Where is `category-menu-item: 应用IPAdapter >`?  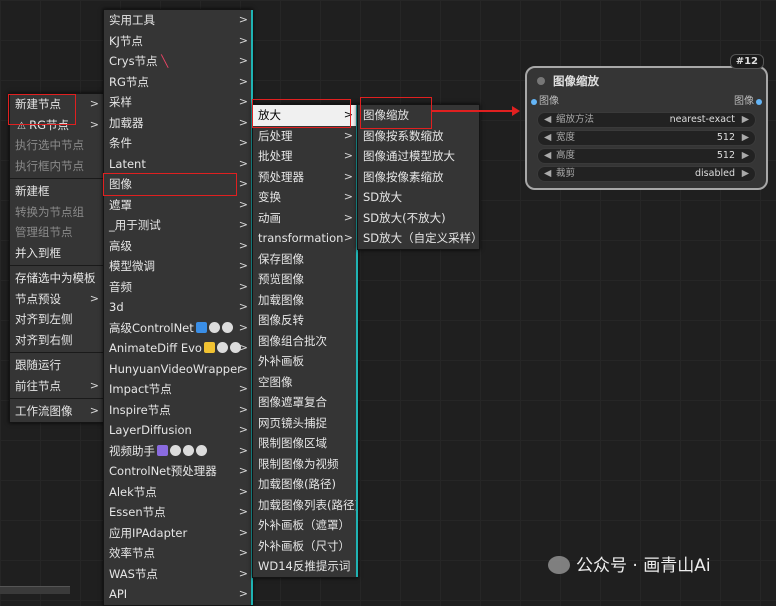 category-menu-item: 应用IPAdapter > is located at coordinates (178, 533).